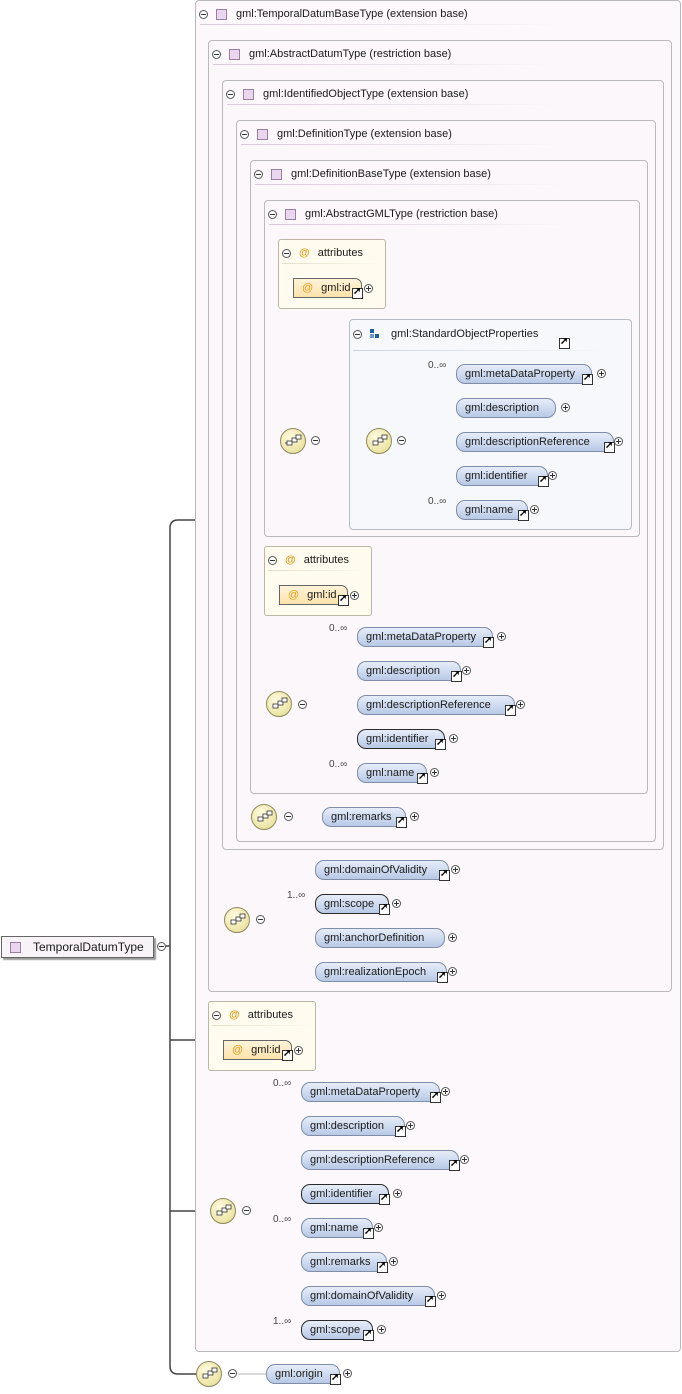 The height and width of the screenshot is (1394, 682). I want to click on element-origin: gml:origin, so click(303, 1374).